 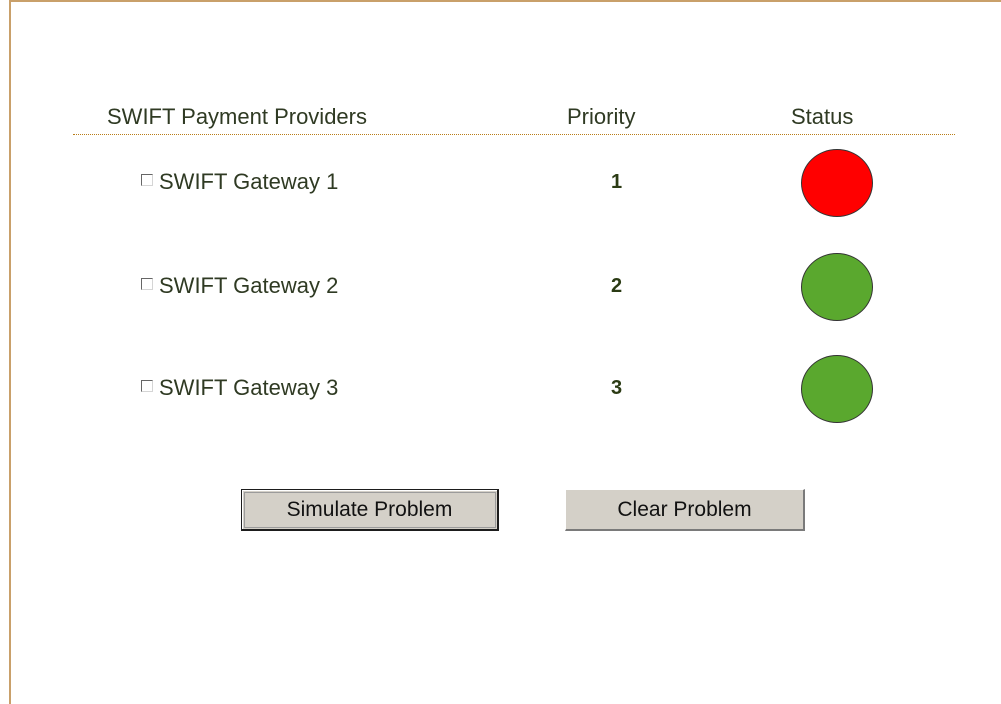 I want to click on gateway-1-status-indicator, so click(x=837, y=183).